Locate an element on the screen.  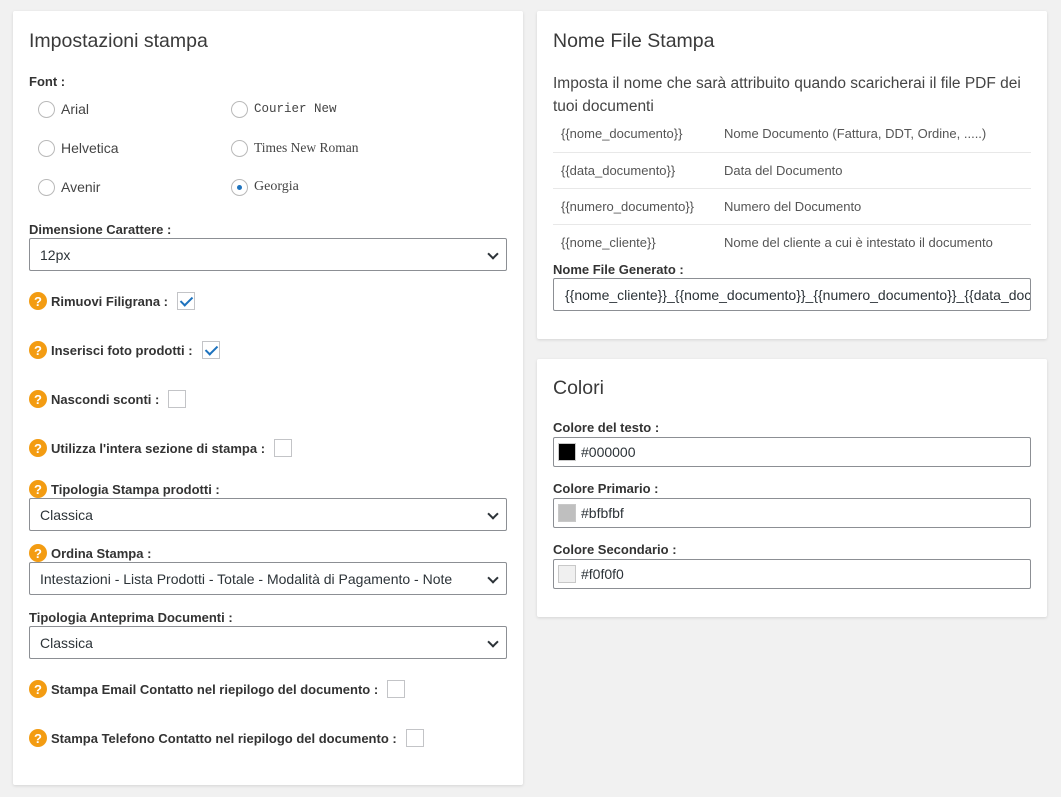
font-label: Font : is located at coordinates (47, 81).